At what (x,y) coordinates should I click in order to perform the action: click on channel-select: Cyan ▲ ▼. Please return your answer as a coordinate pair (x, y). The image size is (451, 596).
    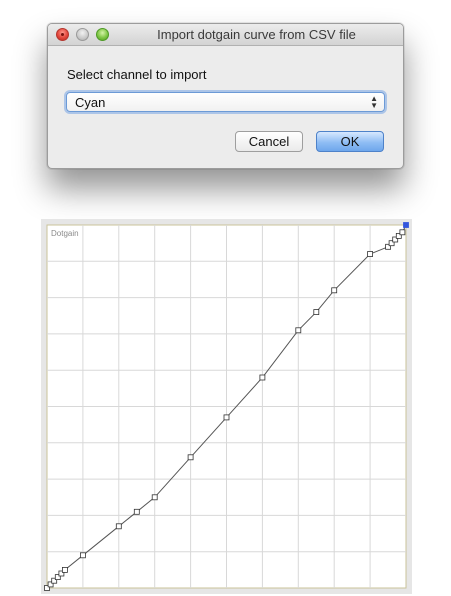
    Looking at the image, I should click on (225, 102).